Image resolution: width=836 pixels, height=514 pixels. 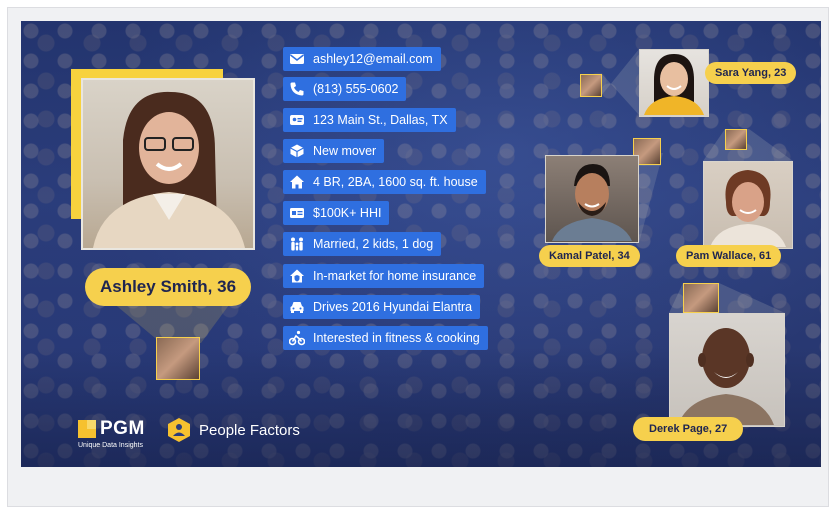 I want to click on pgm-name: PGM, so click(x=122, y=428).